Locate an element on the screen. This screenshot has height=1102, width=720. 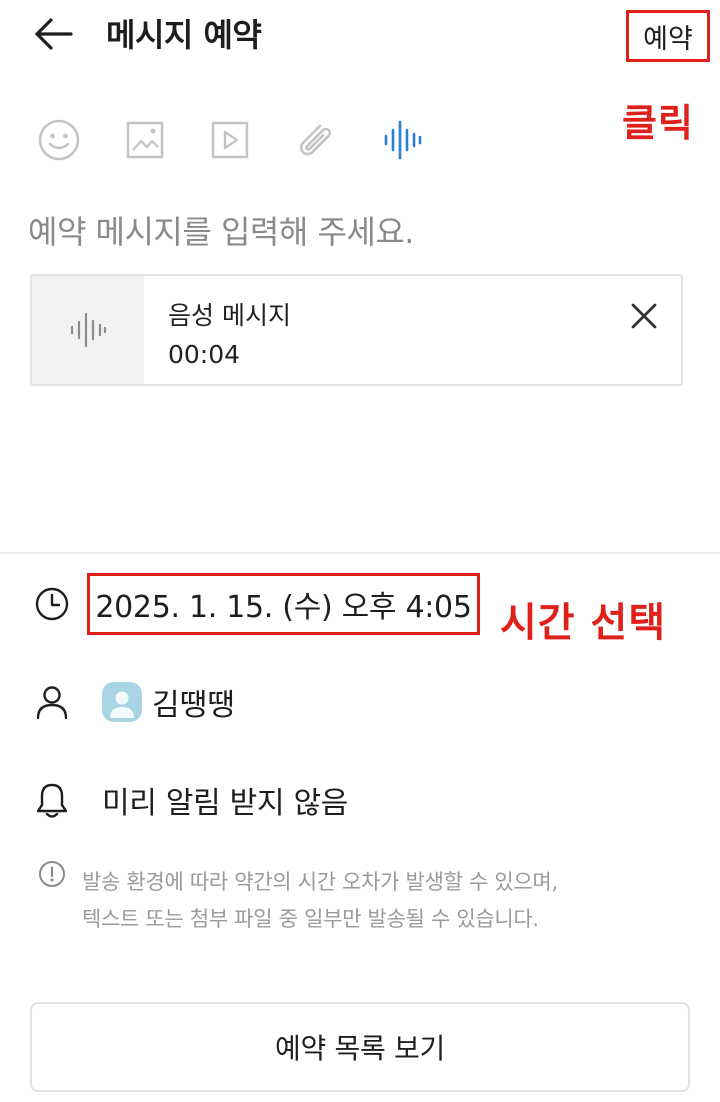
remove-attachment-button is located at coordinates (644, 316).